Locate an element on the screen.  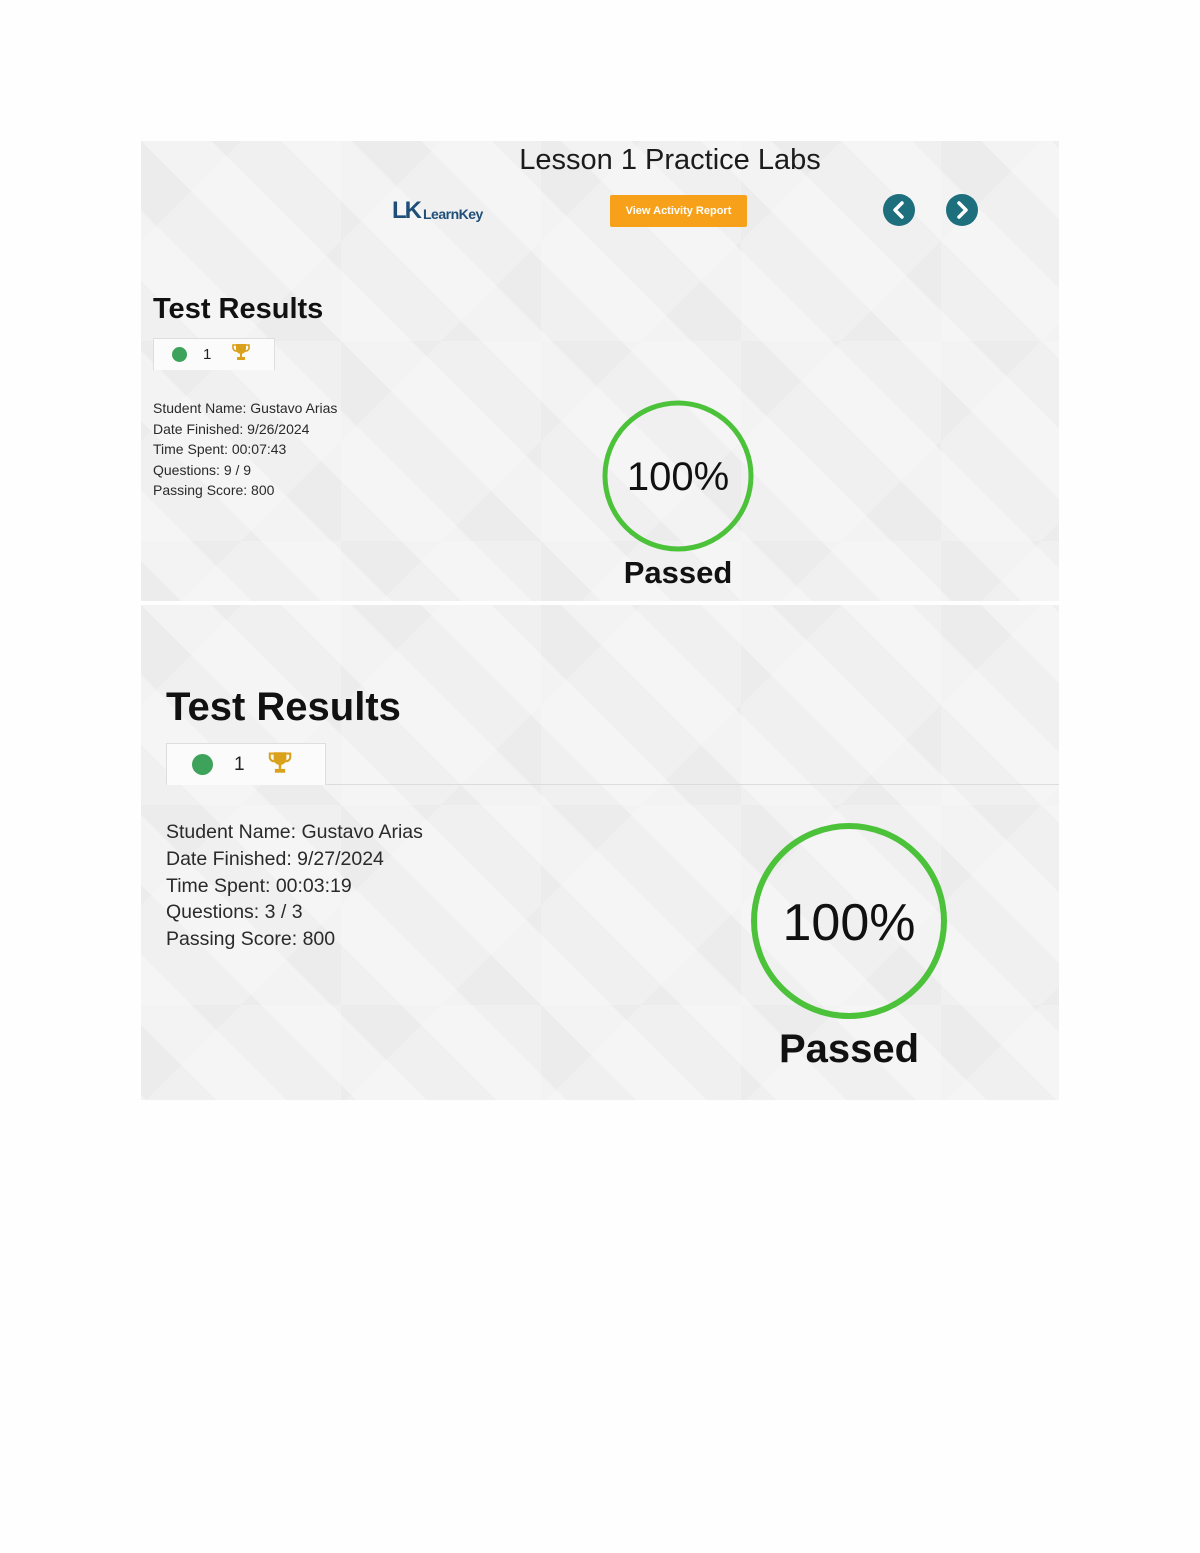
date-finished: Date Finished: 9/27/2024 is located at coordinates (275, 858).